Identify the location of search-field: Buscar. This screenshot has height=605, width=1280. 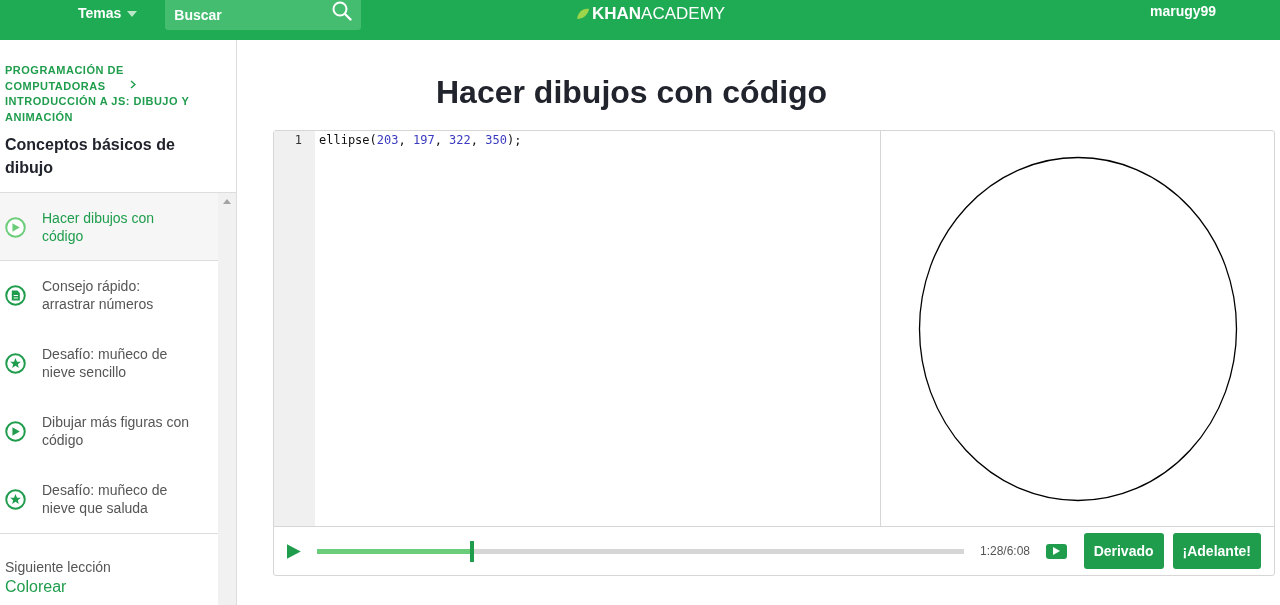
(263, 15).